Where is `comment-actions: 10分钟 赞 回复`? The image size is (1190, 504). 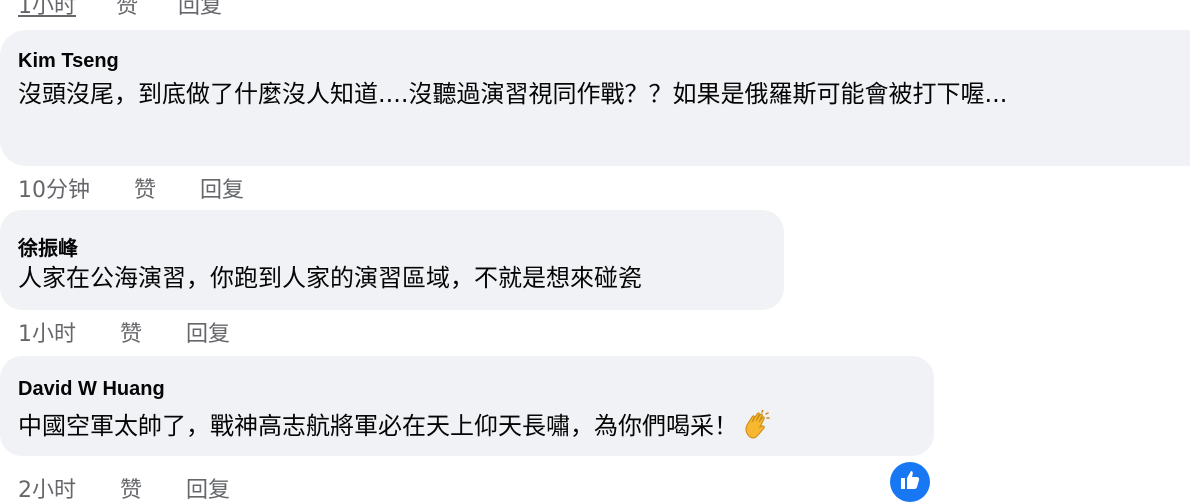 comment-actions: 10分钟 赞 回复 is located at coordinates (131, 188).